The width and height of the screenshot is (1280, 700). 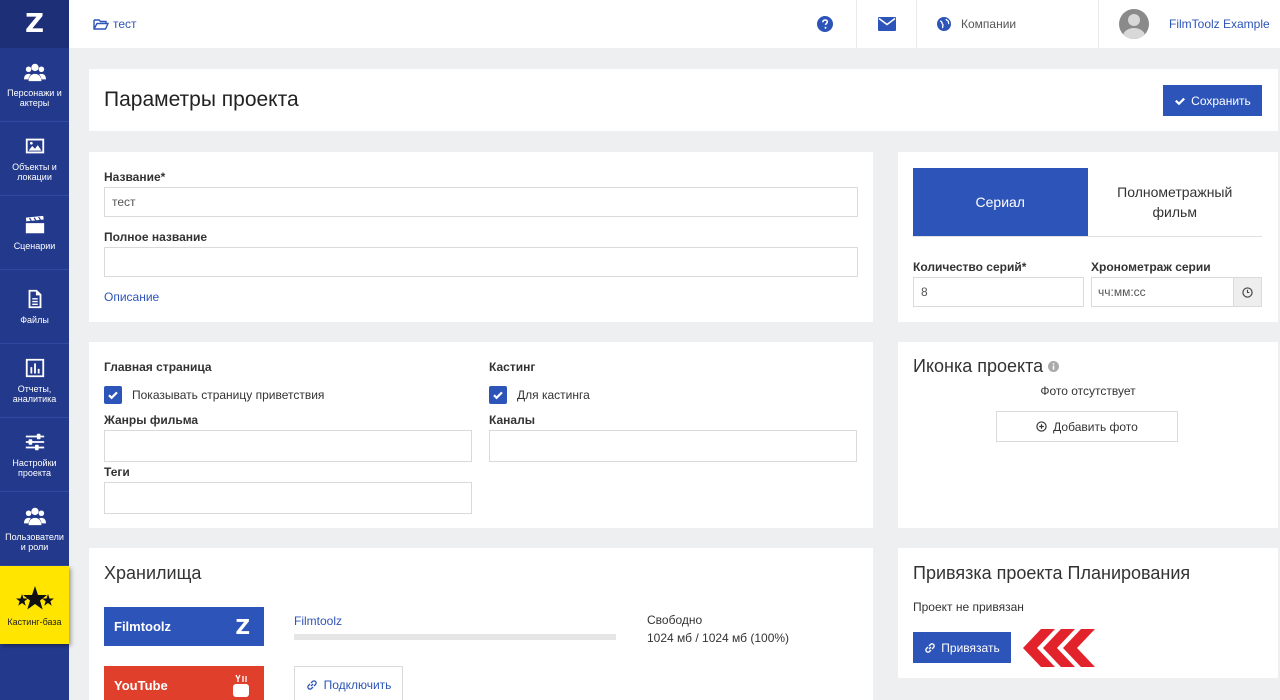 I want to click on tab-feature-film: Полнометражный фильм, so click(x=1175, y=202).